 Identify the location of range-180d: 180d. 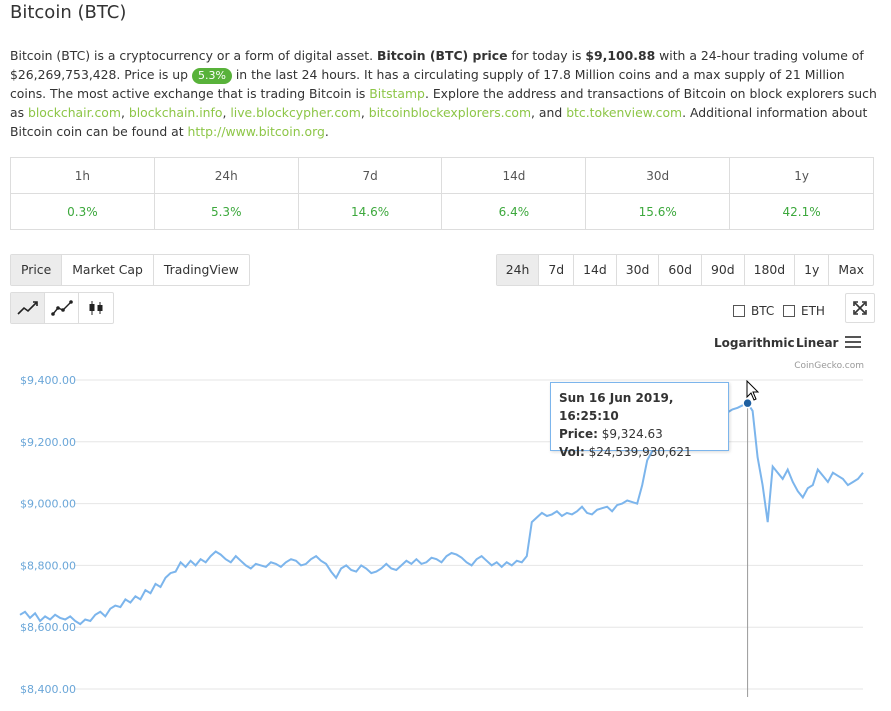
(770, 270).